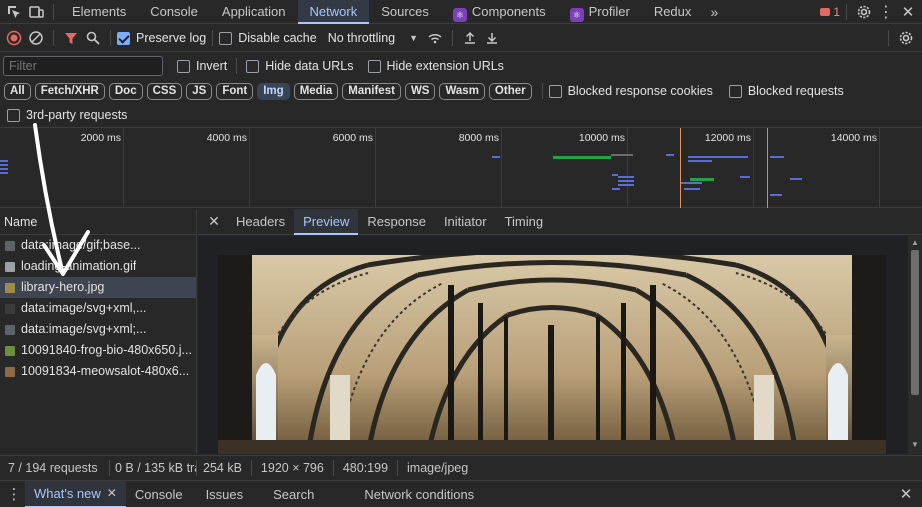  I want to click on scrollbar-thumb, so click(915, 322).